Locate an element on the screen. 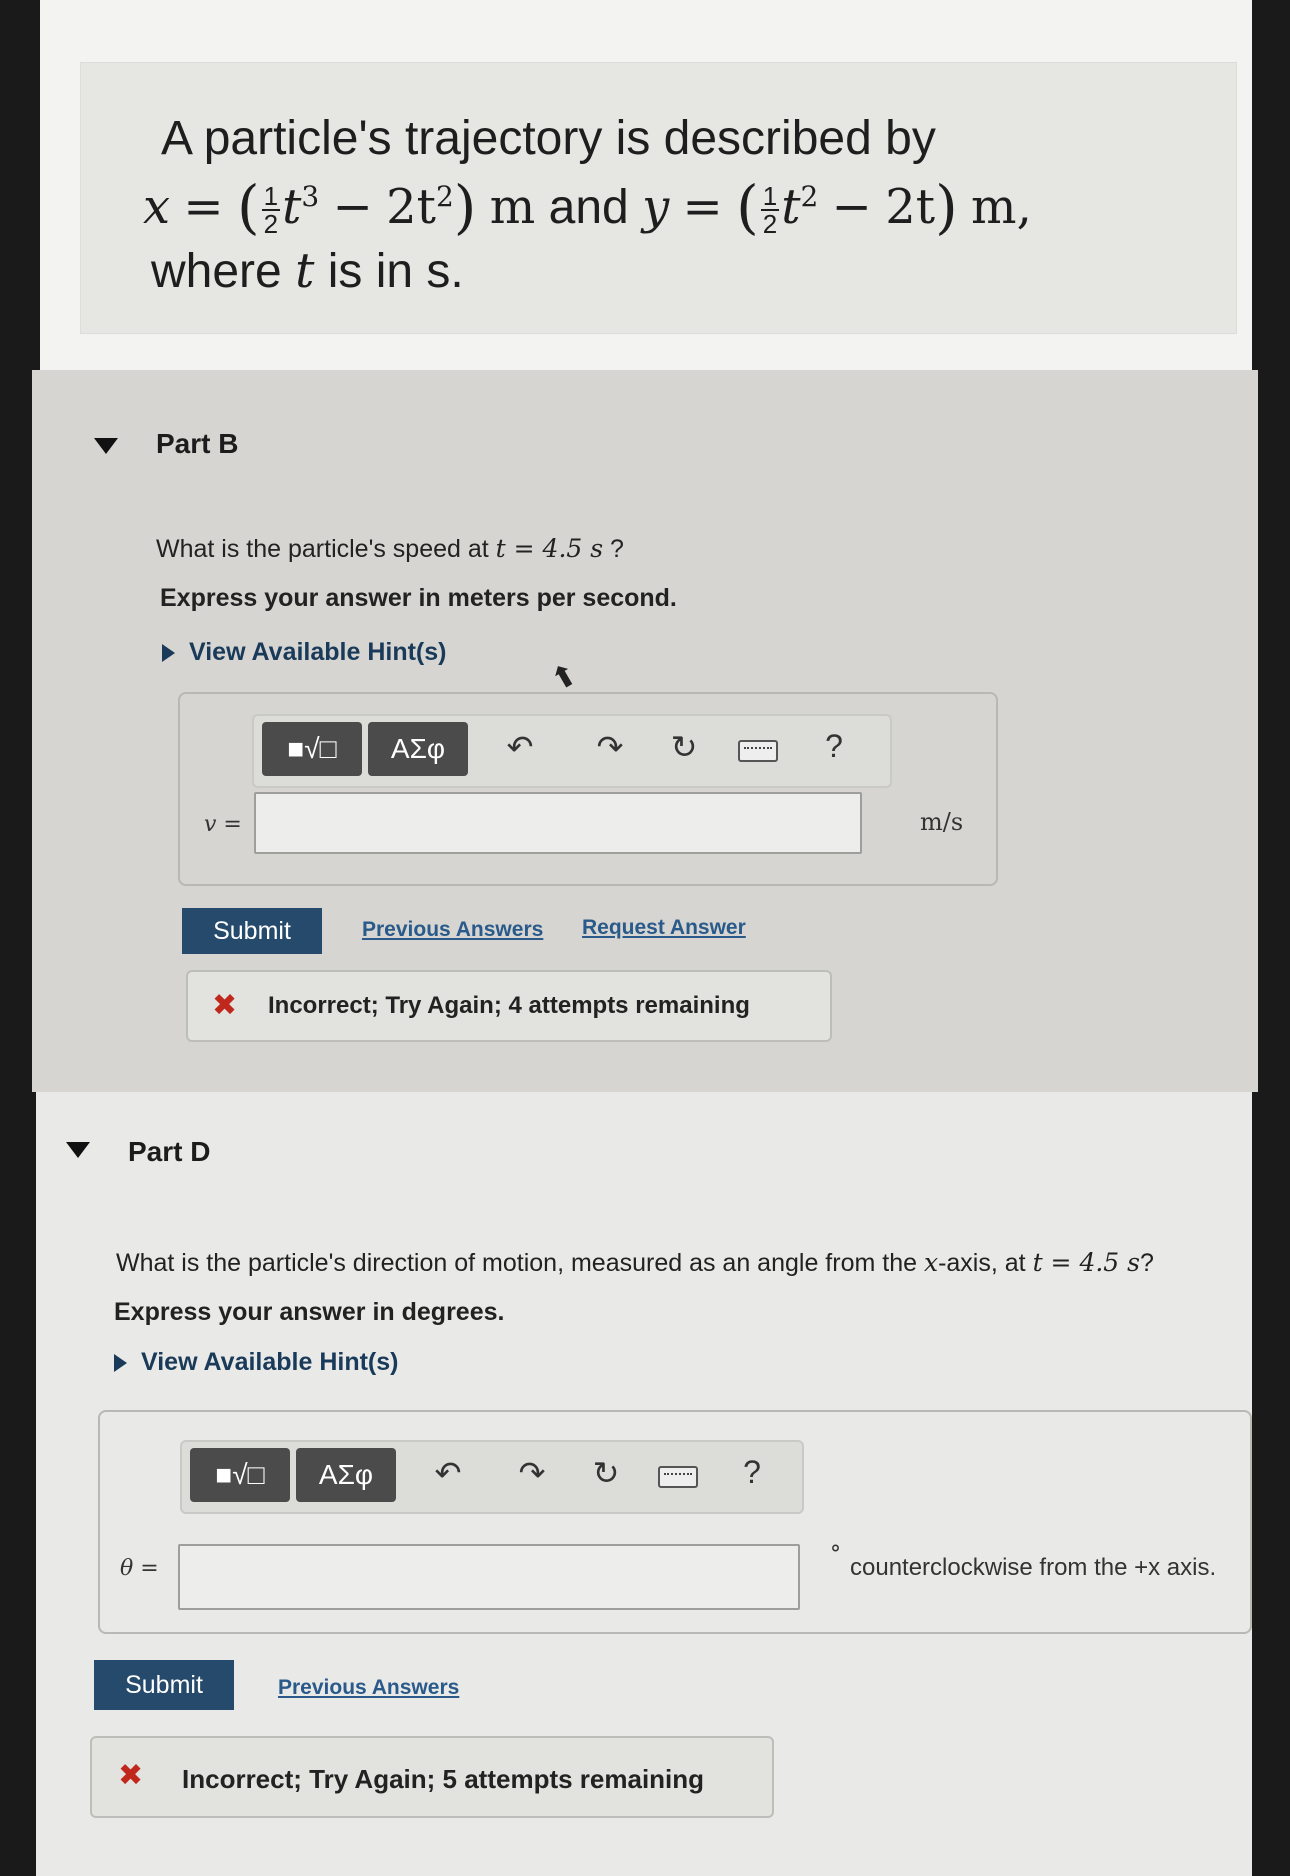  part-b-previous-answers-link: Previous Answers is located at coordinates (452, 930).